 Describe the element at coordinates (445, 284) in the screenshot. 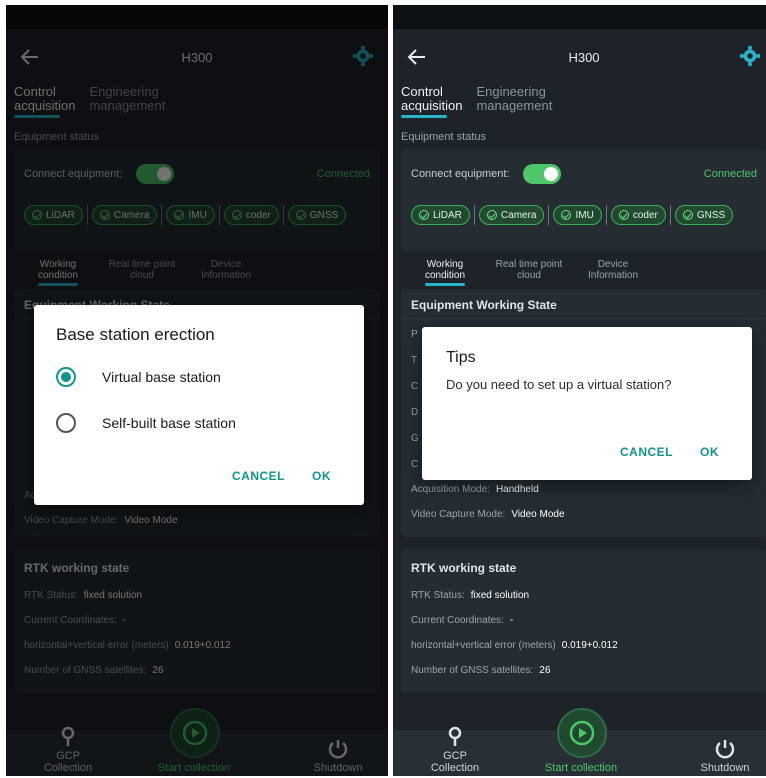

I see `subtab-underline` at that location.